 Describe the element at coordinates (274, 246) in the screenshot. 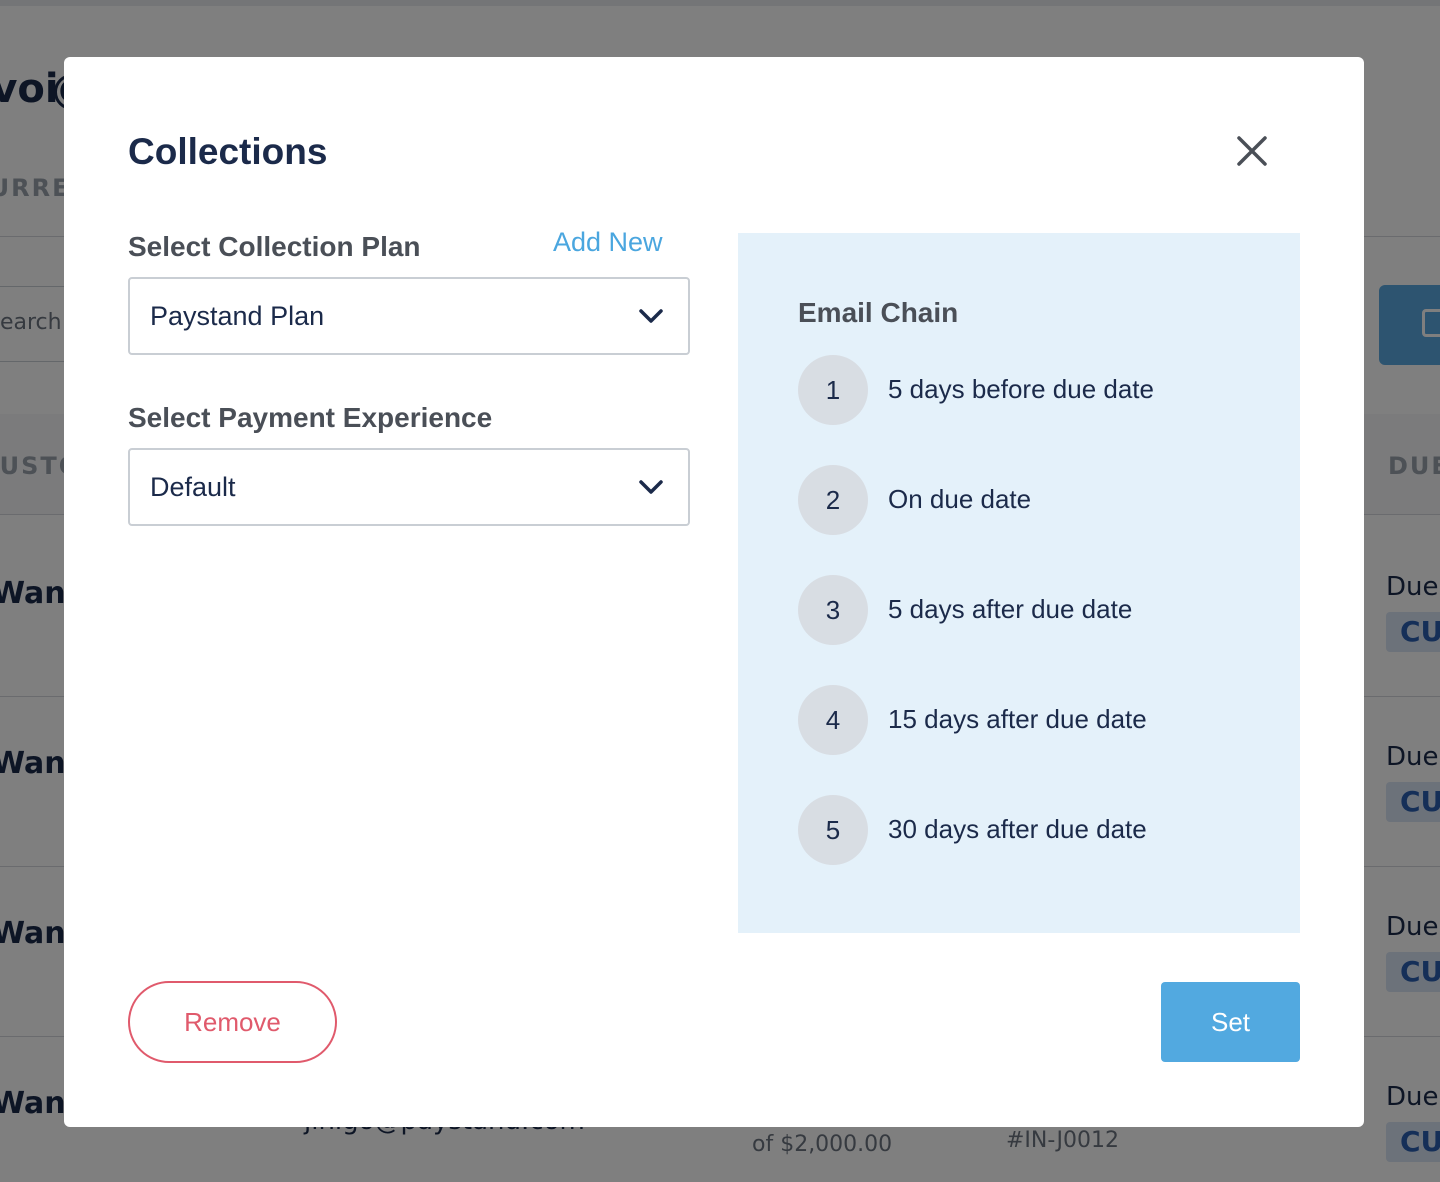

I see `collection-plan-label: Select Collection Plan` at that location.